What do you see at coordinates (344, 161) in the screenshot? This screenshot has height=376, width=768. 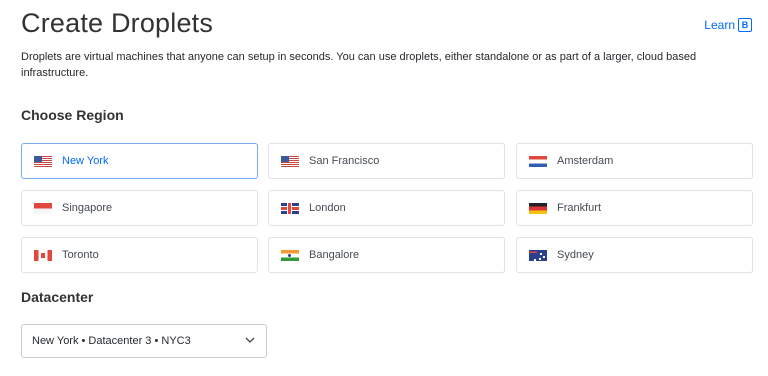 I see `region-name: San Francisco` at bounding box center [344, 161].